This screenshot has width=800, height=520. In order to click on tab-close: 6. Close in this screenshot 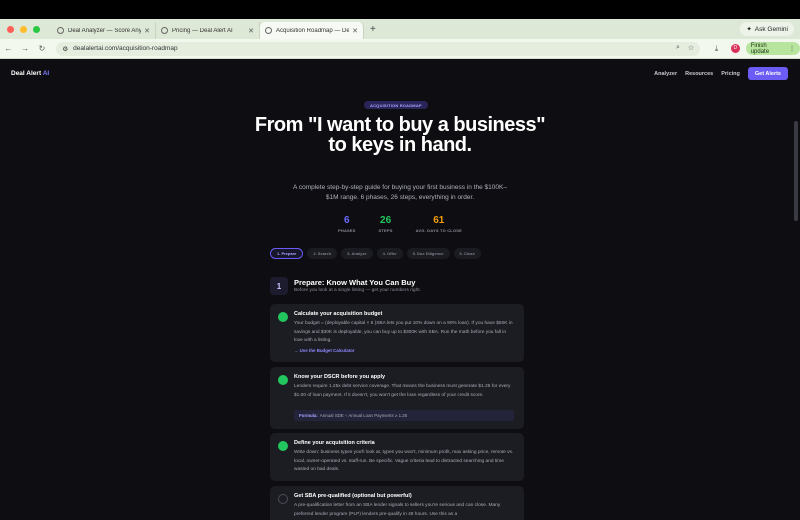, I will do `click(467, 253)`.